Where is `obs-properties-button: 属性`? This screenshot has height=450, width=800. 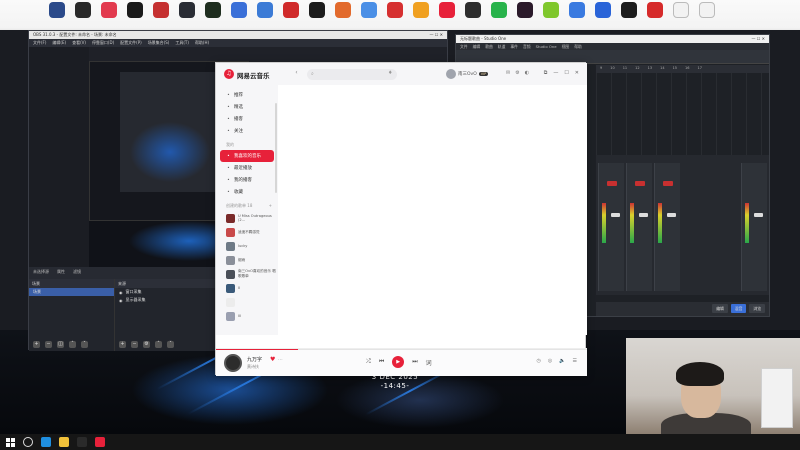
obs-properties-button: 属性 is located at coordinates (61, 273).